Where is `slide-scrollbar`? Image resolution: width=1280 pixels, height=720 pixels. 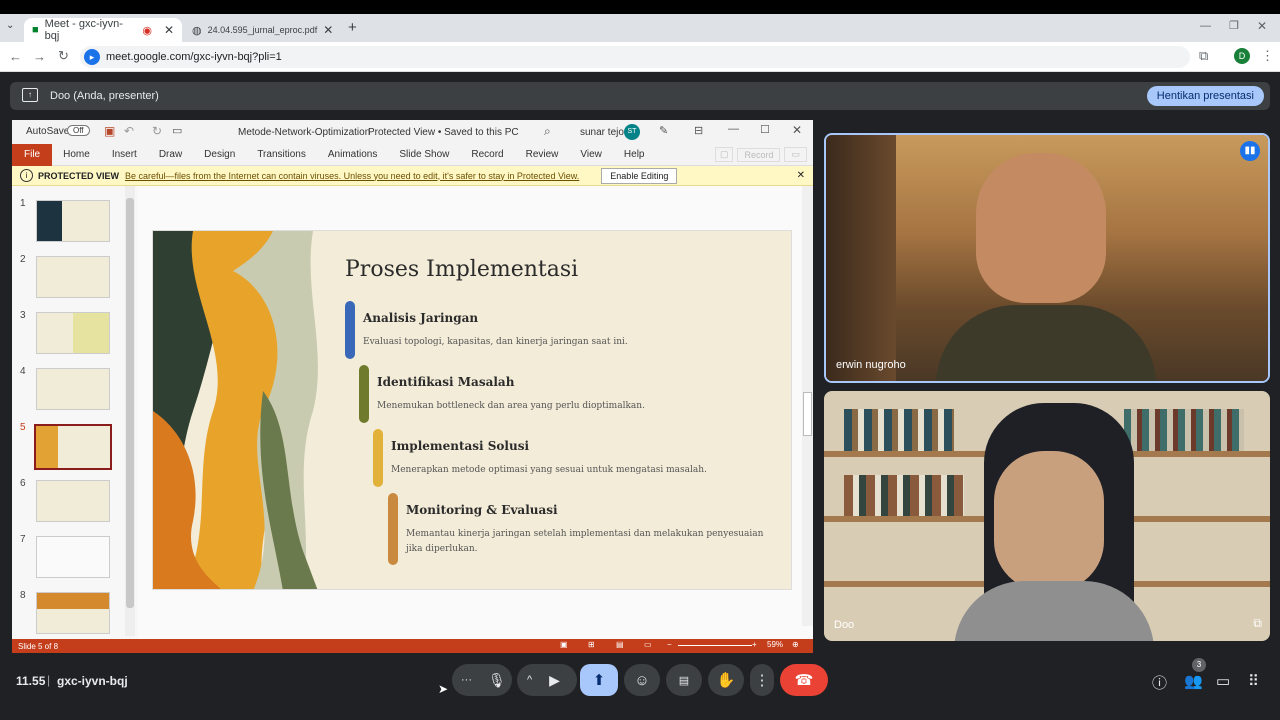
slide-scrollbar is located at coordinates (807, 406).